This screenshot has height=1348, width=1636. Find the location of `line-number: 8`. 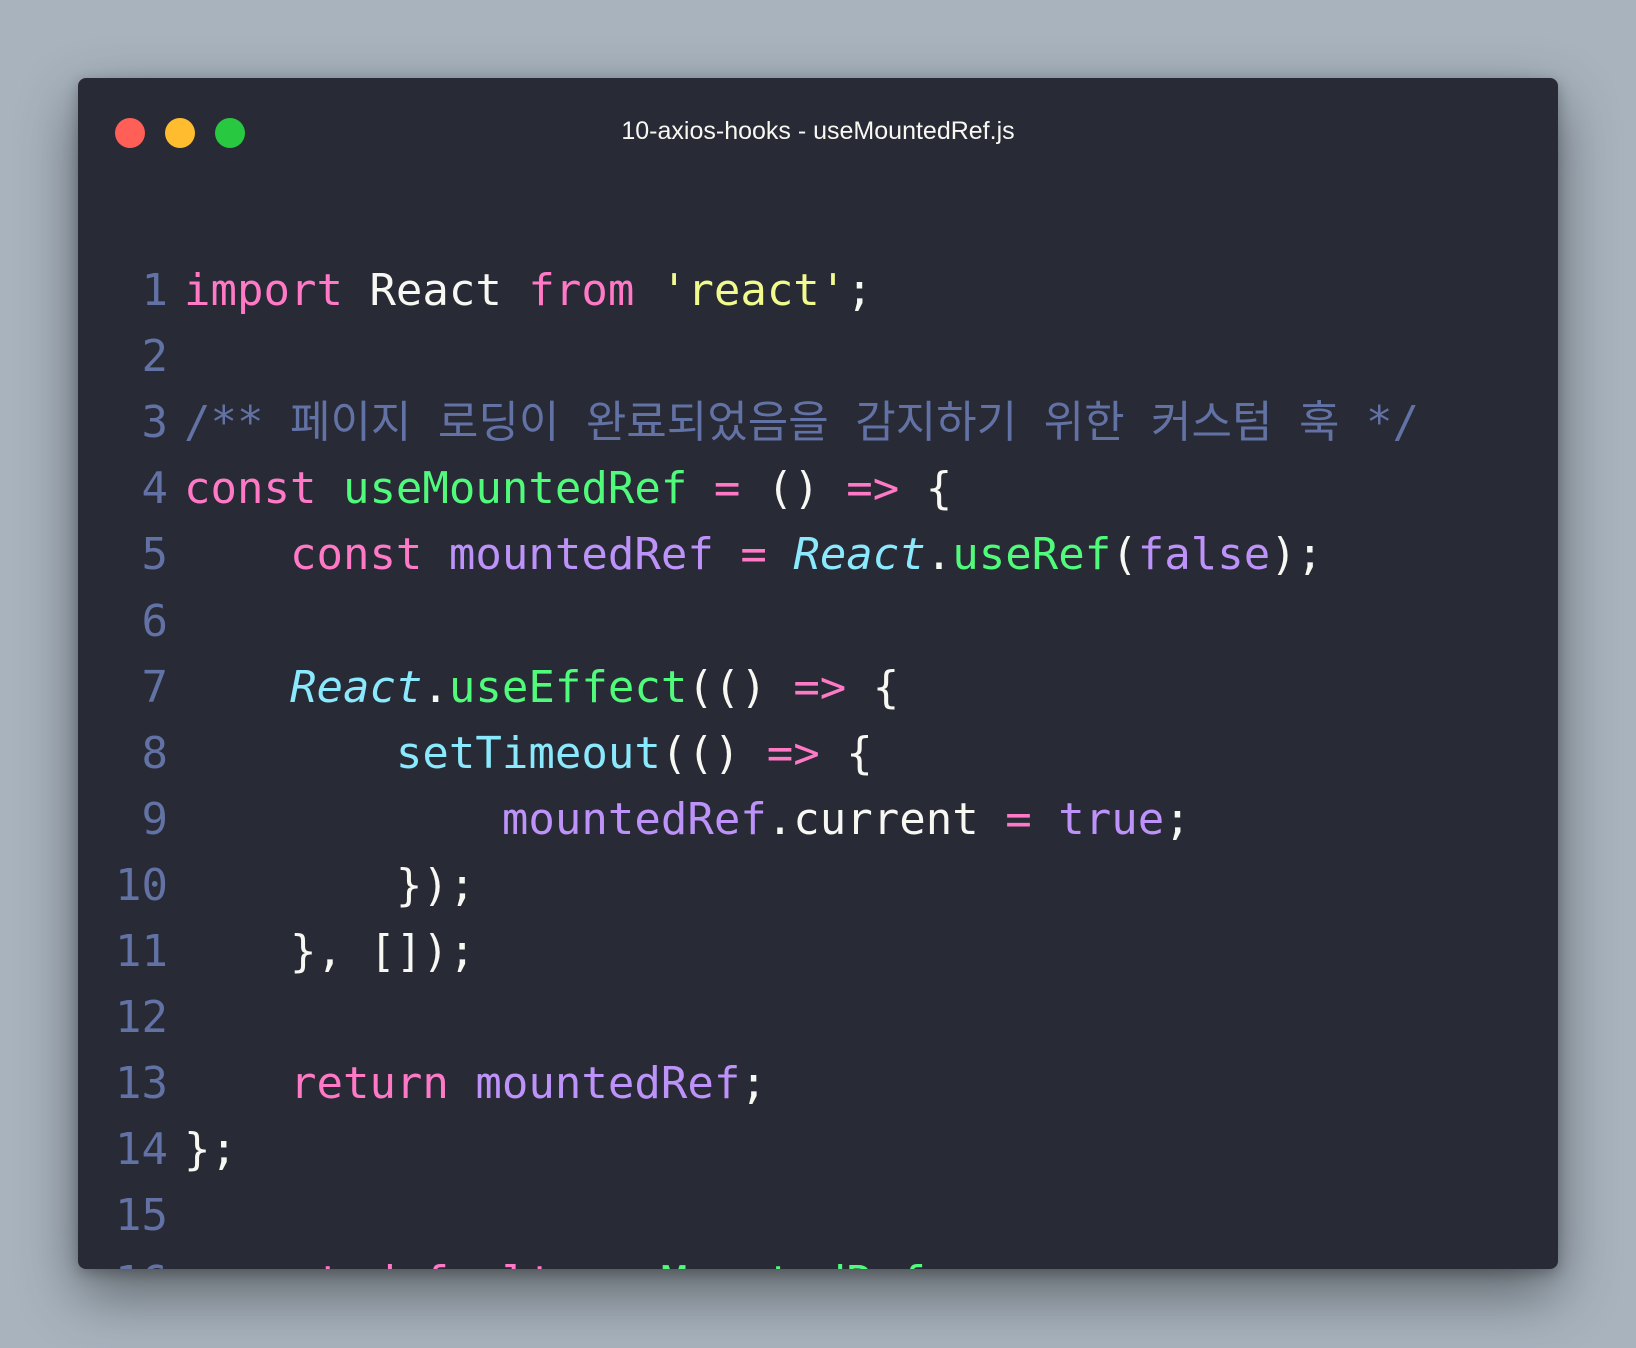

line-number: 8 is located at coordinates (155, 753).